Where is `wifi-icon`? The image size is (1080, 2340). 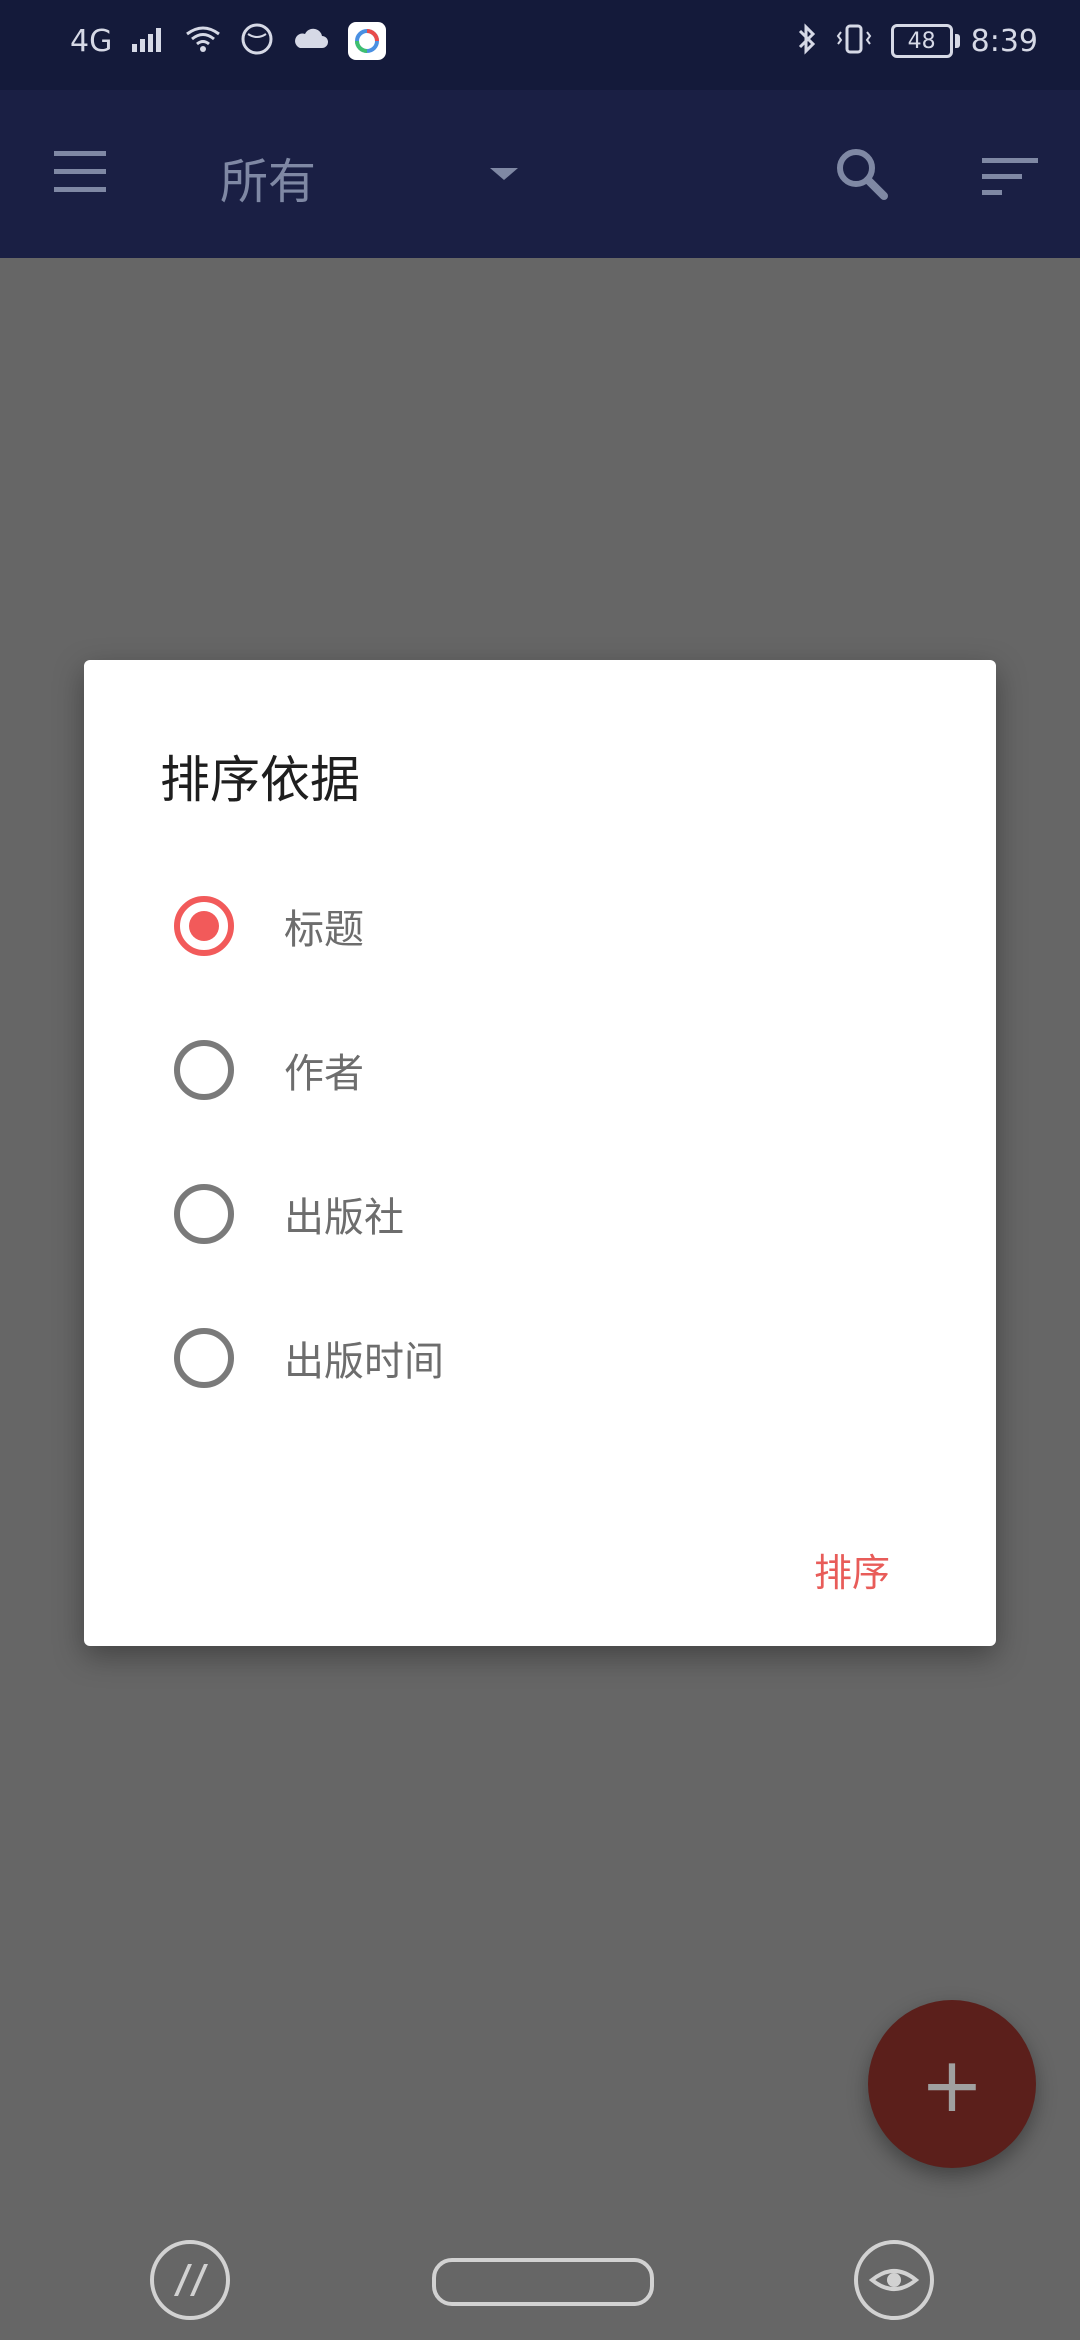 wifi-icon is located at coordinates (203, 41).